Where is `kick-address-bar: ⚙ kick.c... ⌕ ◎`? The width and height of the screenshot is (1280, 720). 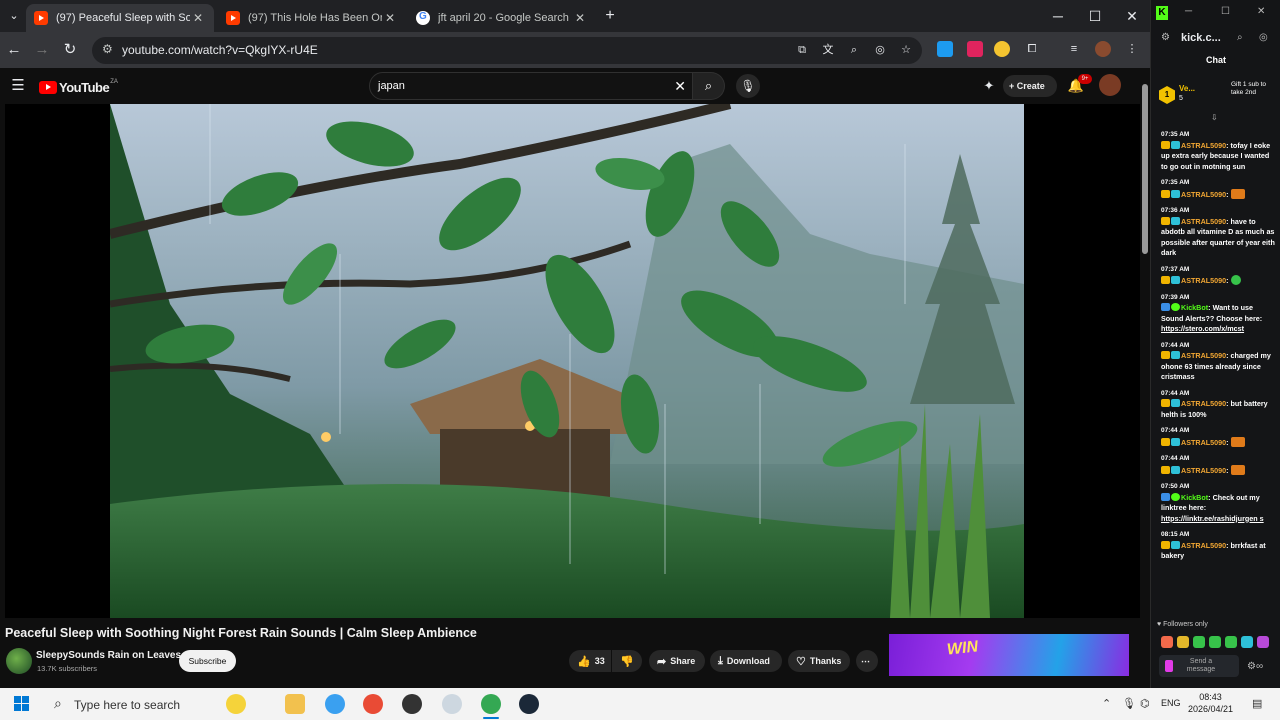 kick-address-bar: ⚙ kick.c... ⌕ ◎ is located at coordinates (1215, 39).